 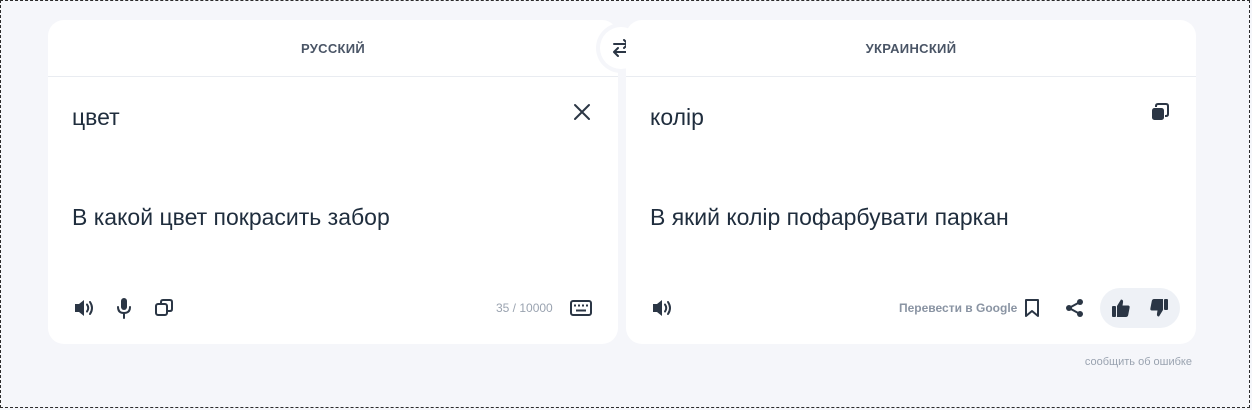 I want to click on report-error-link: сообщить об ошибке, so click(x=1138, y=362).